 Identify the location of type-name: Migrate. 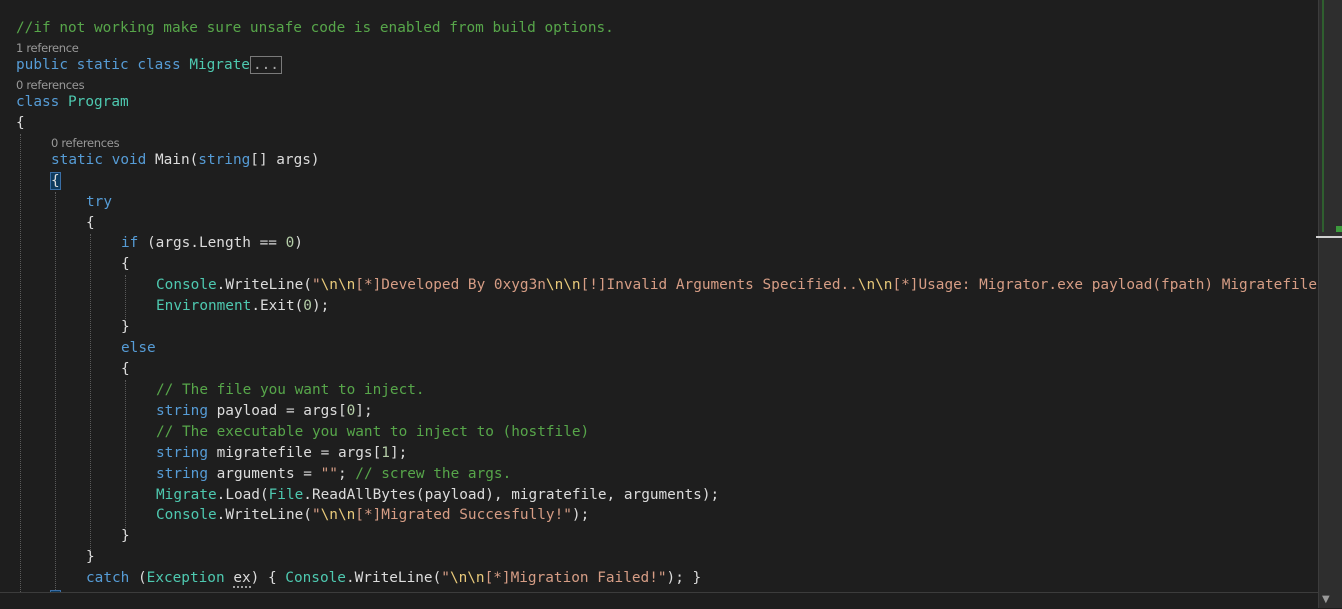
(186, 495).